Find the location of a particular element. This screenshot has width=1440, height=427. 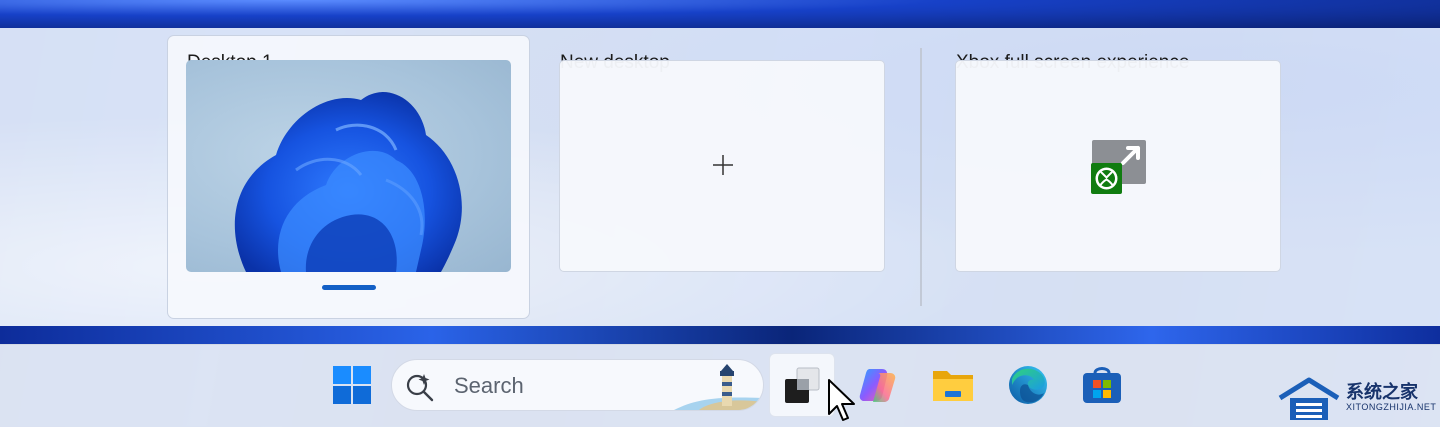

mouse-cursor-icon is located at coordinates (841, 400).